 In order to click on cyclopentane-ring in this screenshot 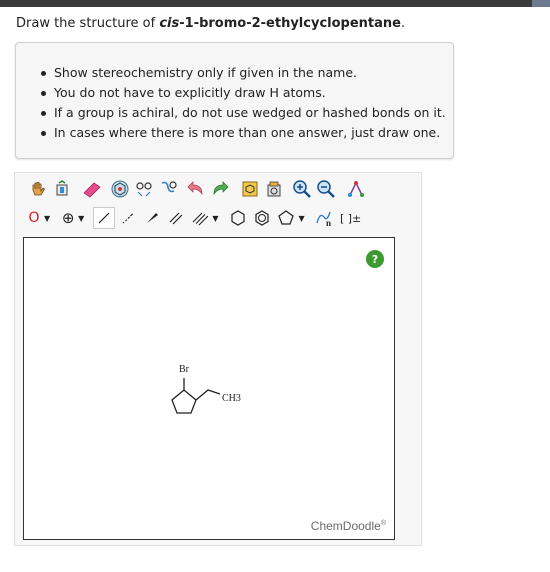, I will do `click(184, 401)`.